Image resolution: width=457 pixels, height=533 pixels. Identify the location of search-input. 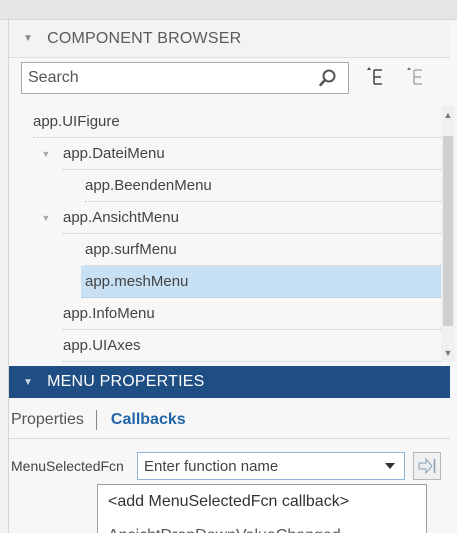
(167, 78).